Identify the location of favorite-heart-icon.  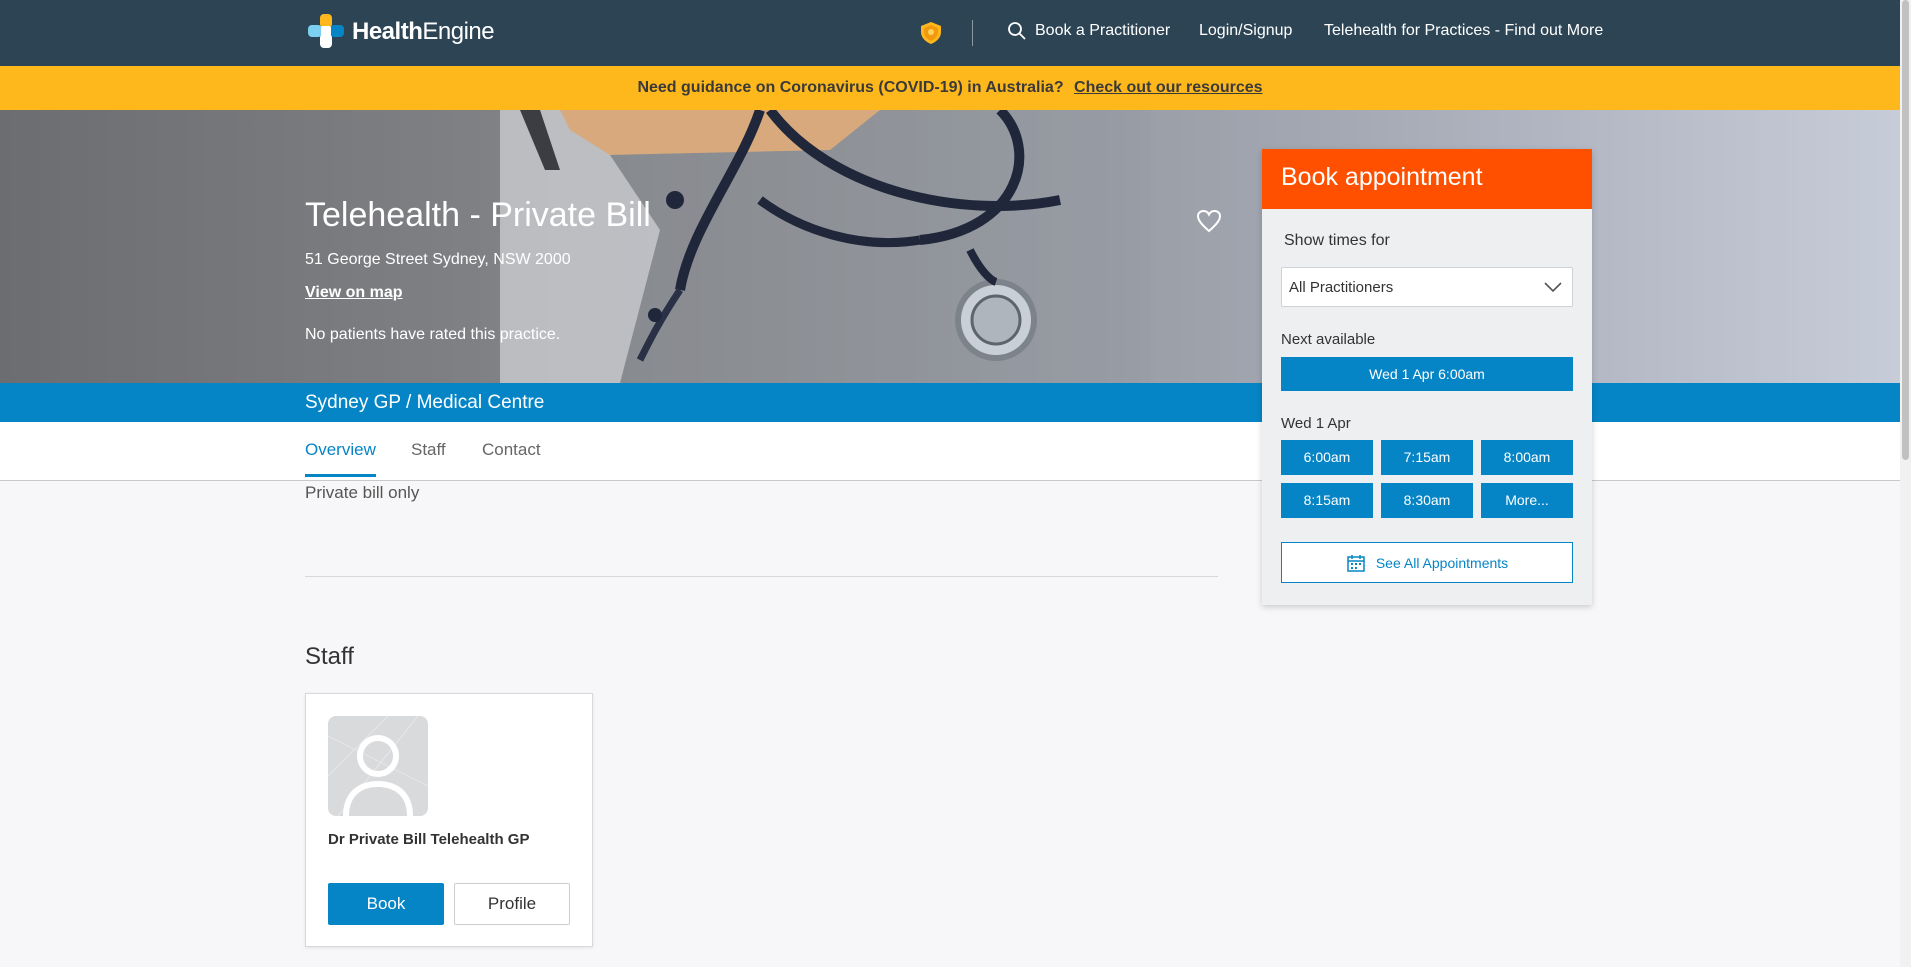
(1209, 221).